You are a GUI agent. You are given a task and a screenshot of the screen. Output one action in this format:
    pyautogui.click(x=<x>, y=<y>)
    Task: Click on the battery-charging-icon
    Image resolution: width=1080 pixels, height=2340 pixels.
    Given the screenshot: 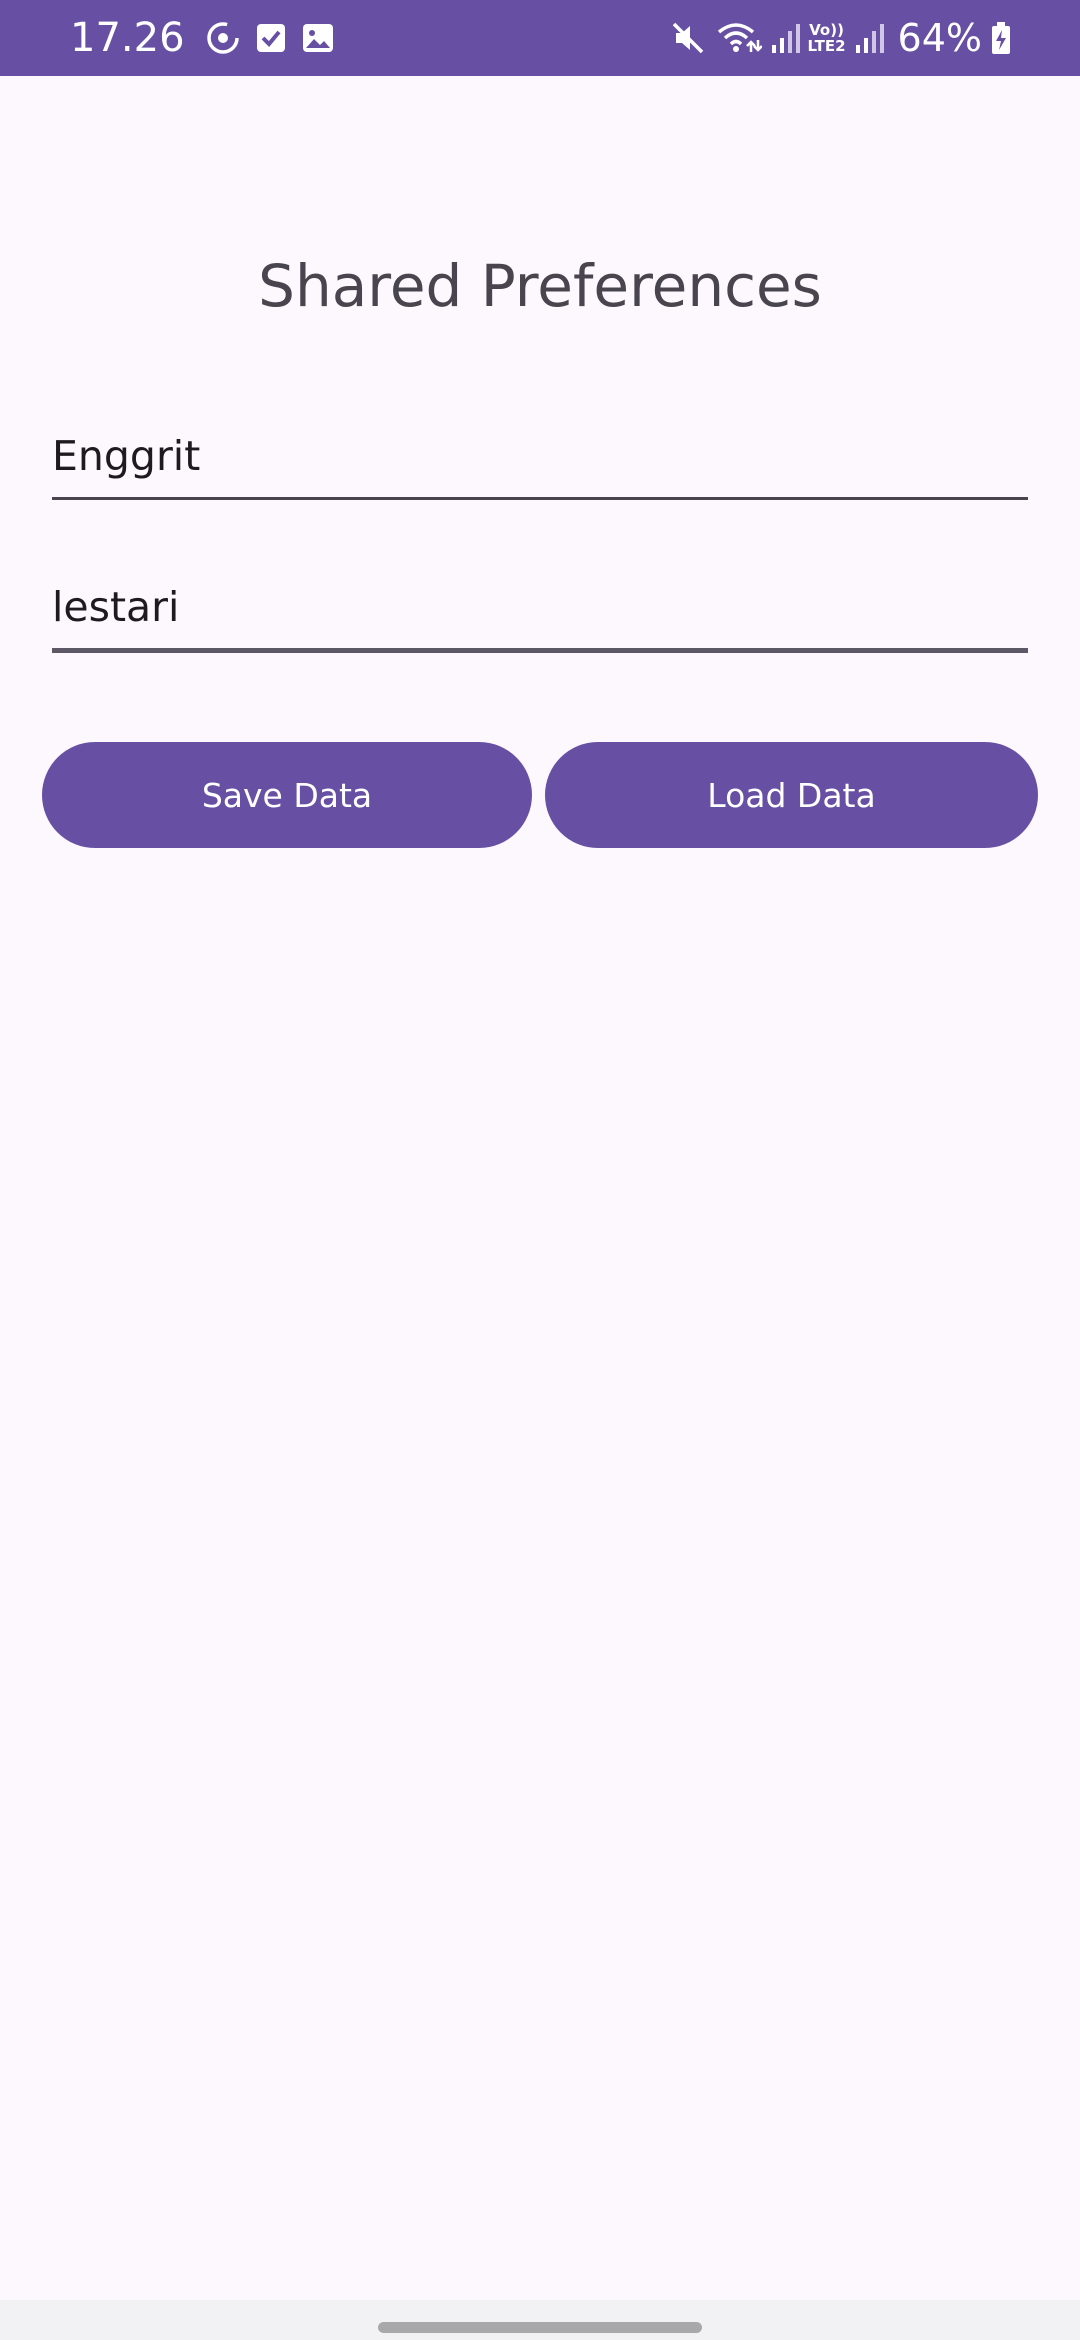 What is the action you would take?
    pyautogui.click(x=1001, y=38)
    